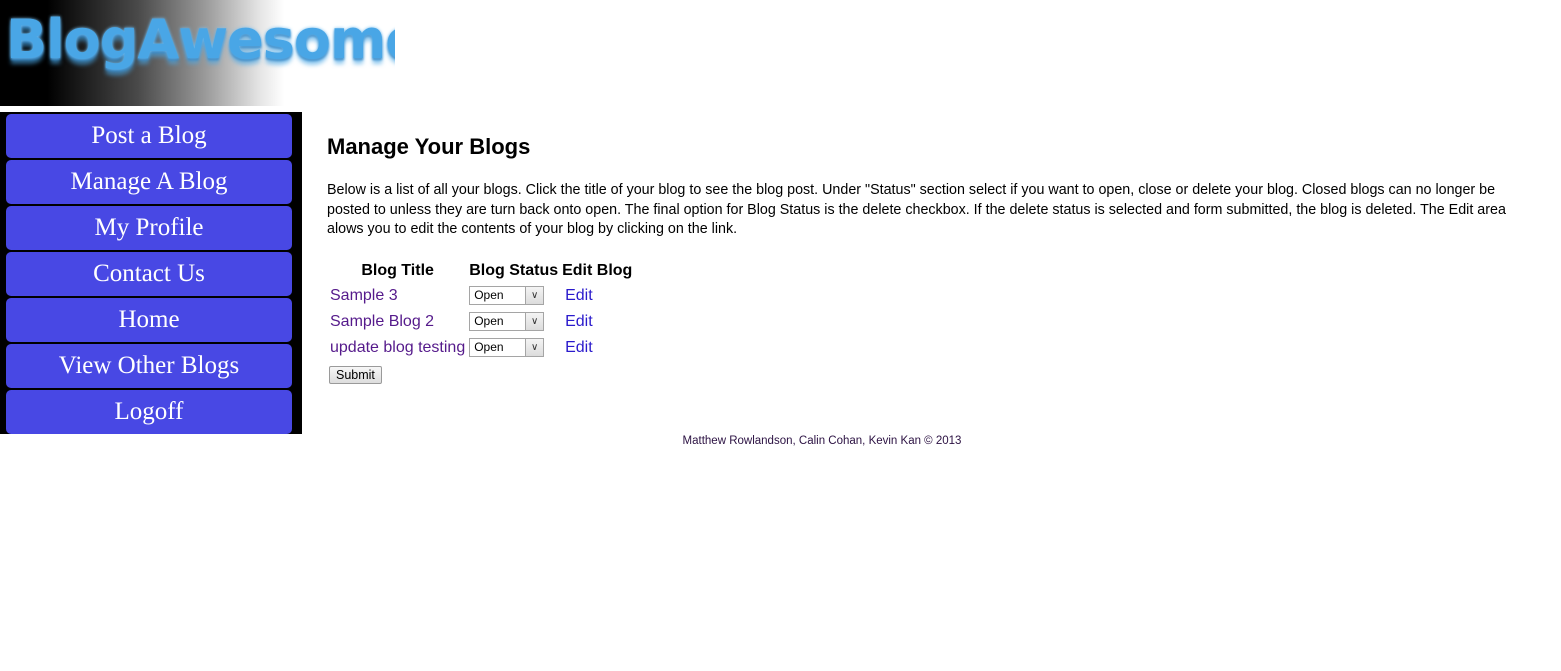  Describe the element at coordinates (397, 347) in the screenshot. I see `blog-title-link: update blog testing` at that location.